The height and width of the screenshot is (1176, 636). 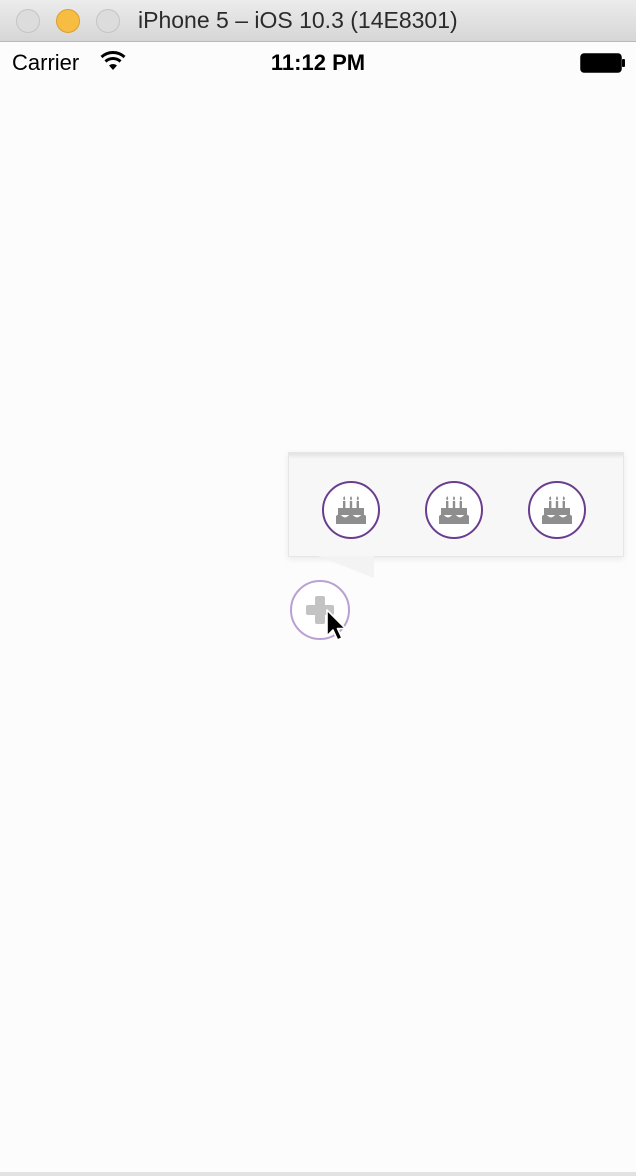 I want to click on ios-status-bar: Carrier 11:12 PM, so click(x=318, y=62).